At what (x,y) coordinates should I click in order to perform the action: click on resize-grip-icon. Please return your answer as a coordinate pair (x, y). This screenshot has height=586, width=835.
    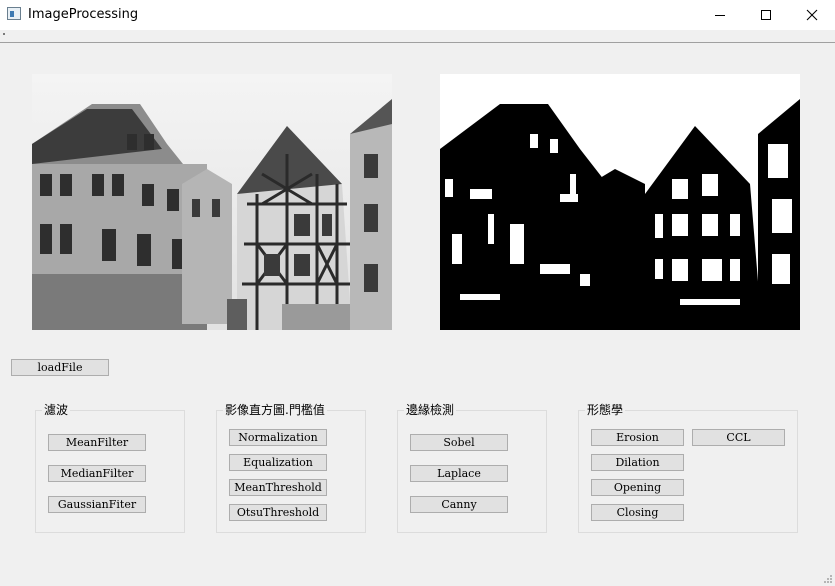
    Looking at the image, I should click on (828, 579).